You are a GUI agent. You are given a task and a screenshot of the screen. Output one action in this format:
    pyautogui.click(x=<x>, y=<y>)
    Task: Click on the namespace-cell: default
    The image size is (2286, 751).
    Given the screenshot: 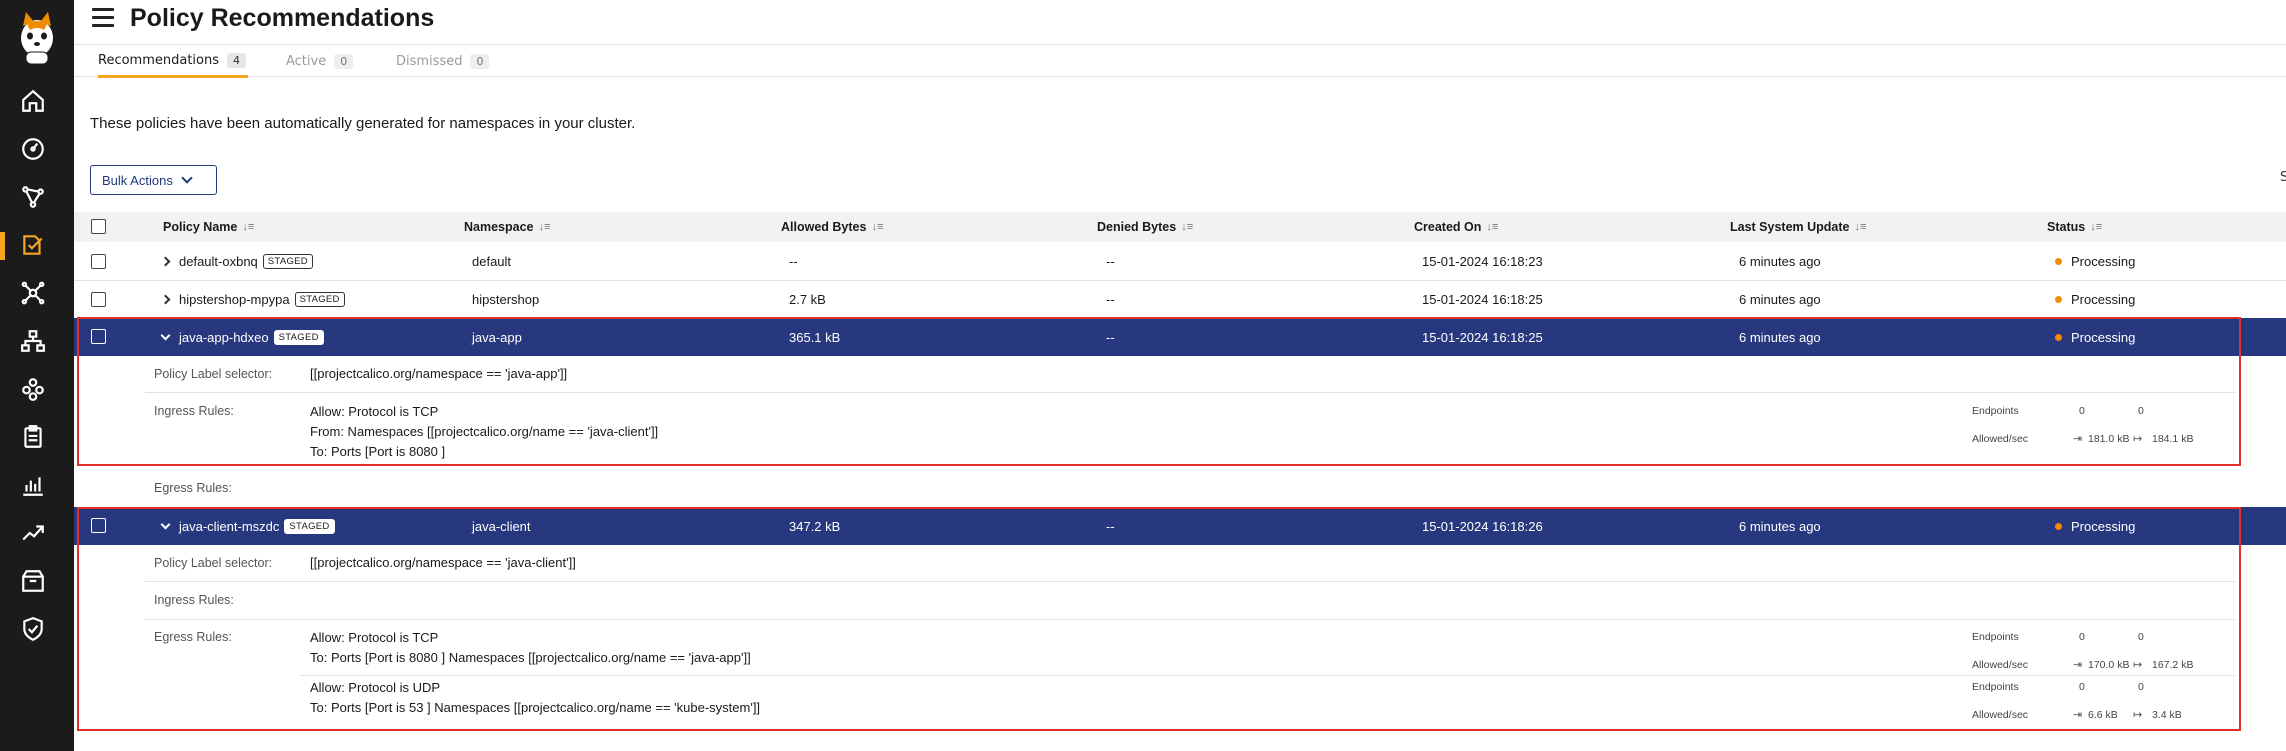 What is the action you would take?
    pyautogui.click(x=492, y=261)
    